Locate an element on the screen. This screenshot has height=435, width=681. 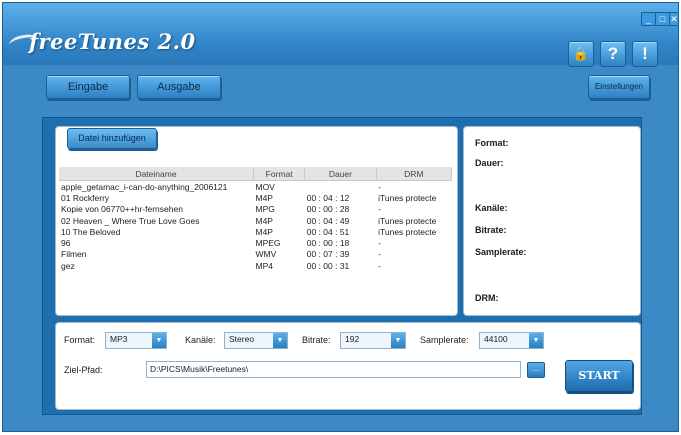
cell-duration: 00 : 00 : 28 is located at coordinates (328, 209).